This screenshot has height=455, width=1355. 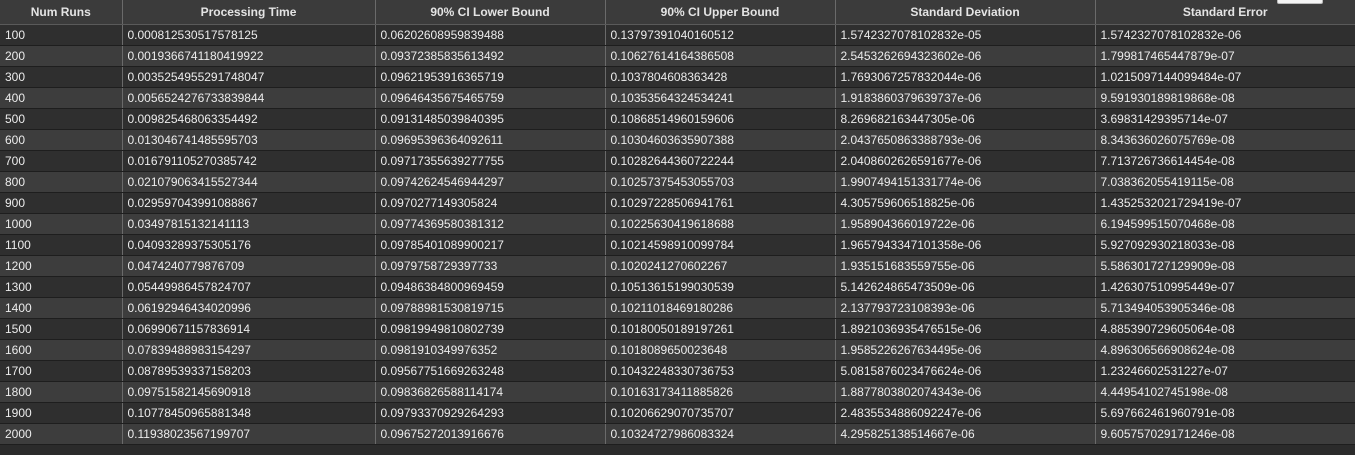 What do you see at coordinates (490, 140) in the screenshot?
I see `cell-ci-lower-bound: 0.09695396364092611` at bounding box center [490, 140].